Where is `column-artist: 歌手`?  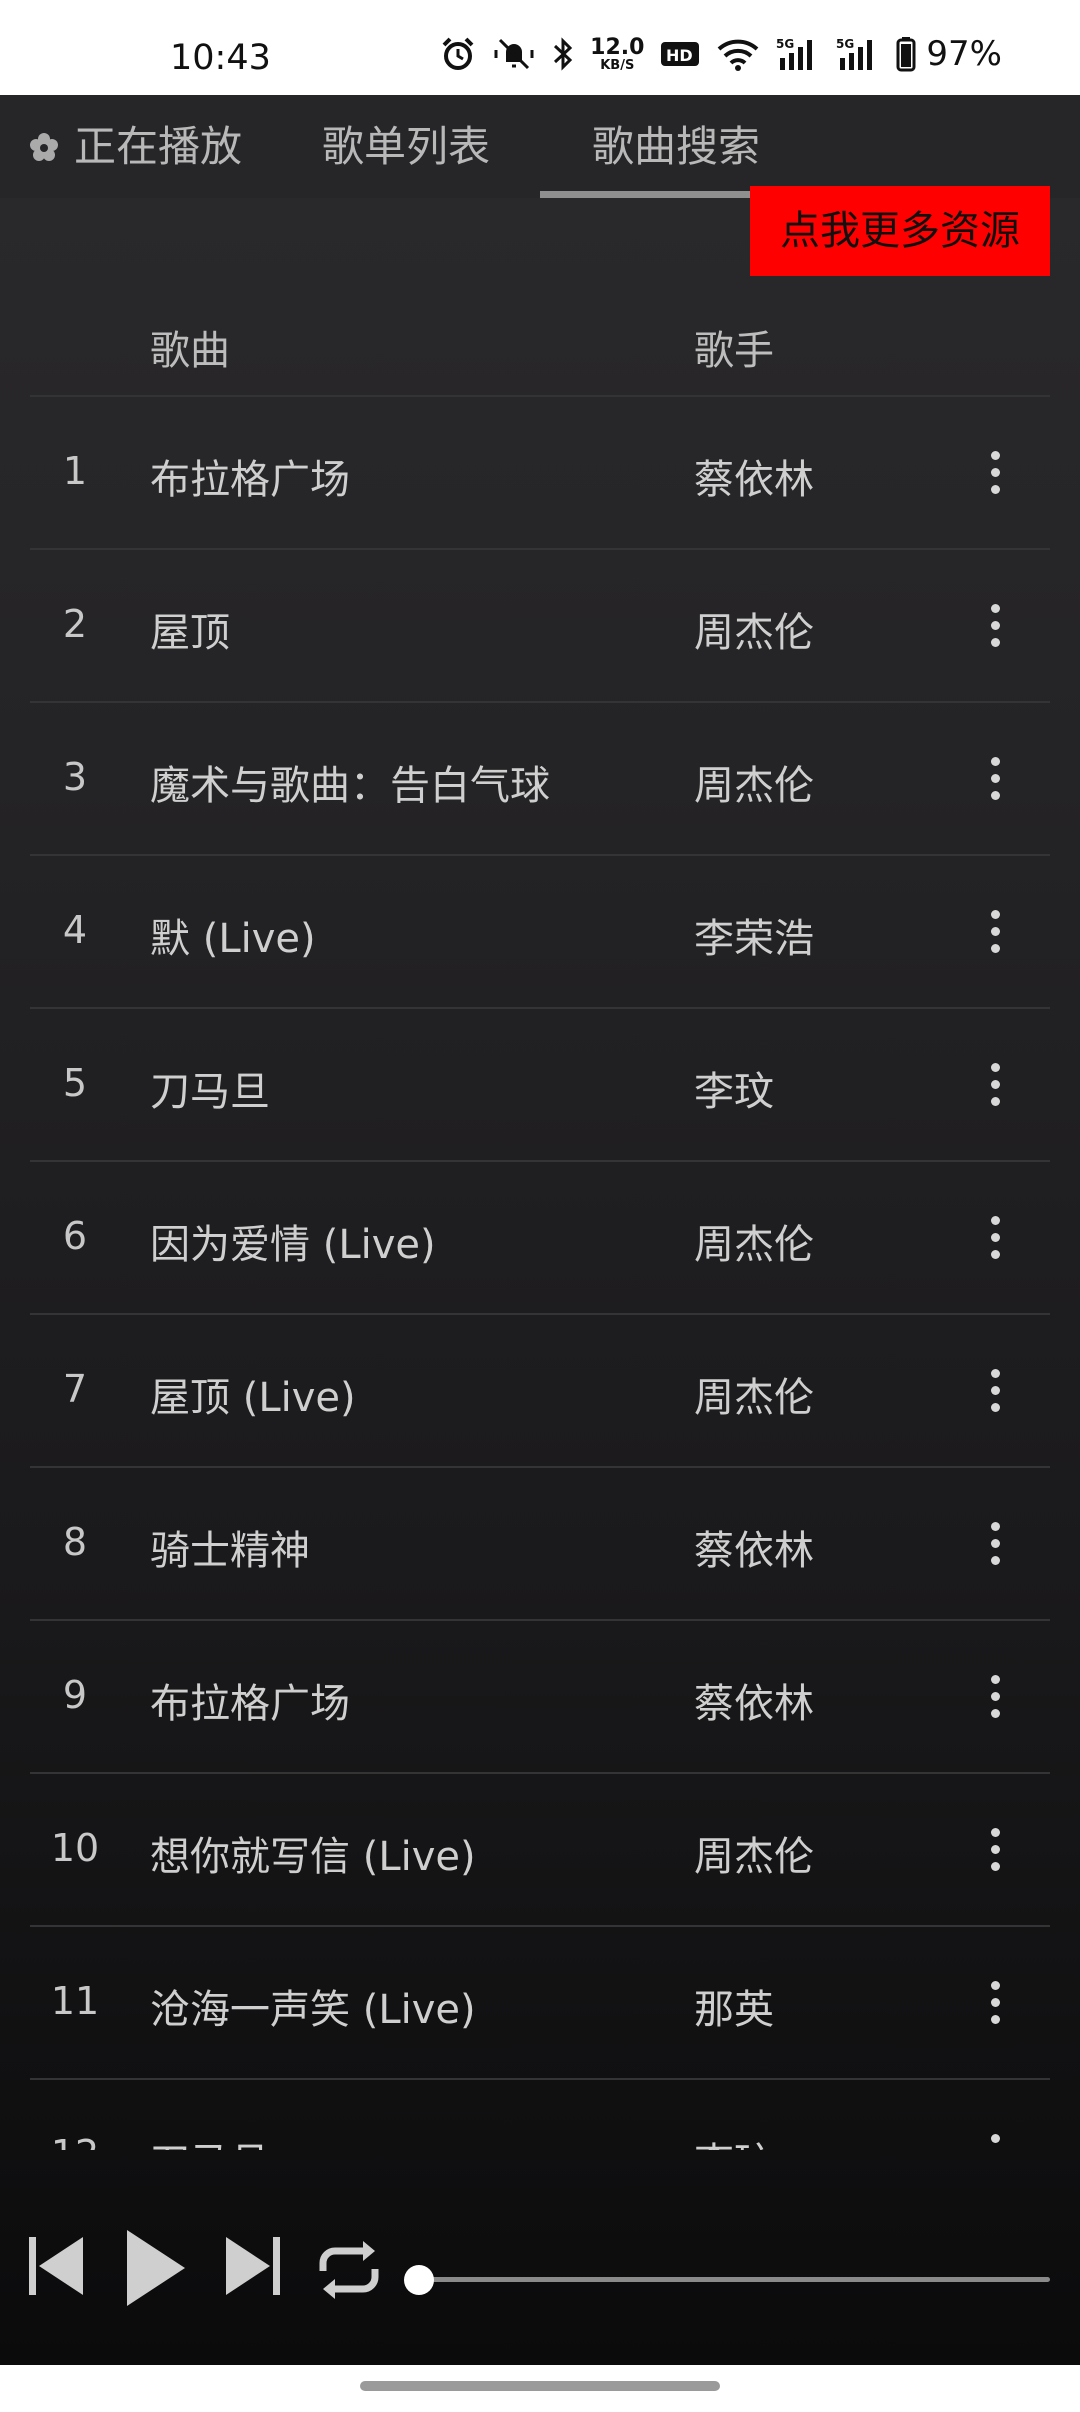 column-artist: 歌手 is located at coordinates (734, 351).